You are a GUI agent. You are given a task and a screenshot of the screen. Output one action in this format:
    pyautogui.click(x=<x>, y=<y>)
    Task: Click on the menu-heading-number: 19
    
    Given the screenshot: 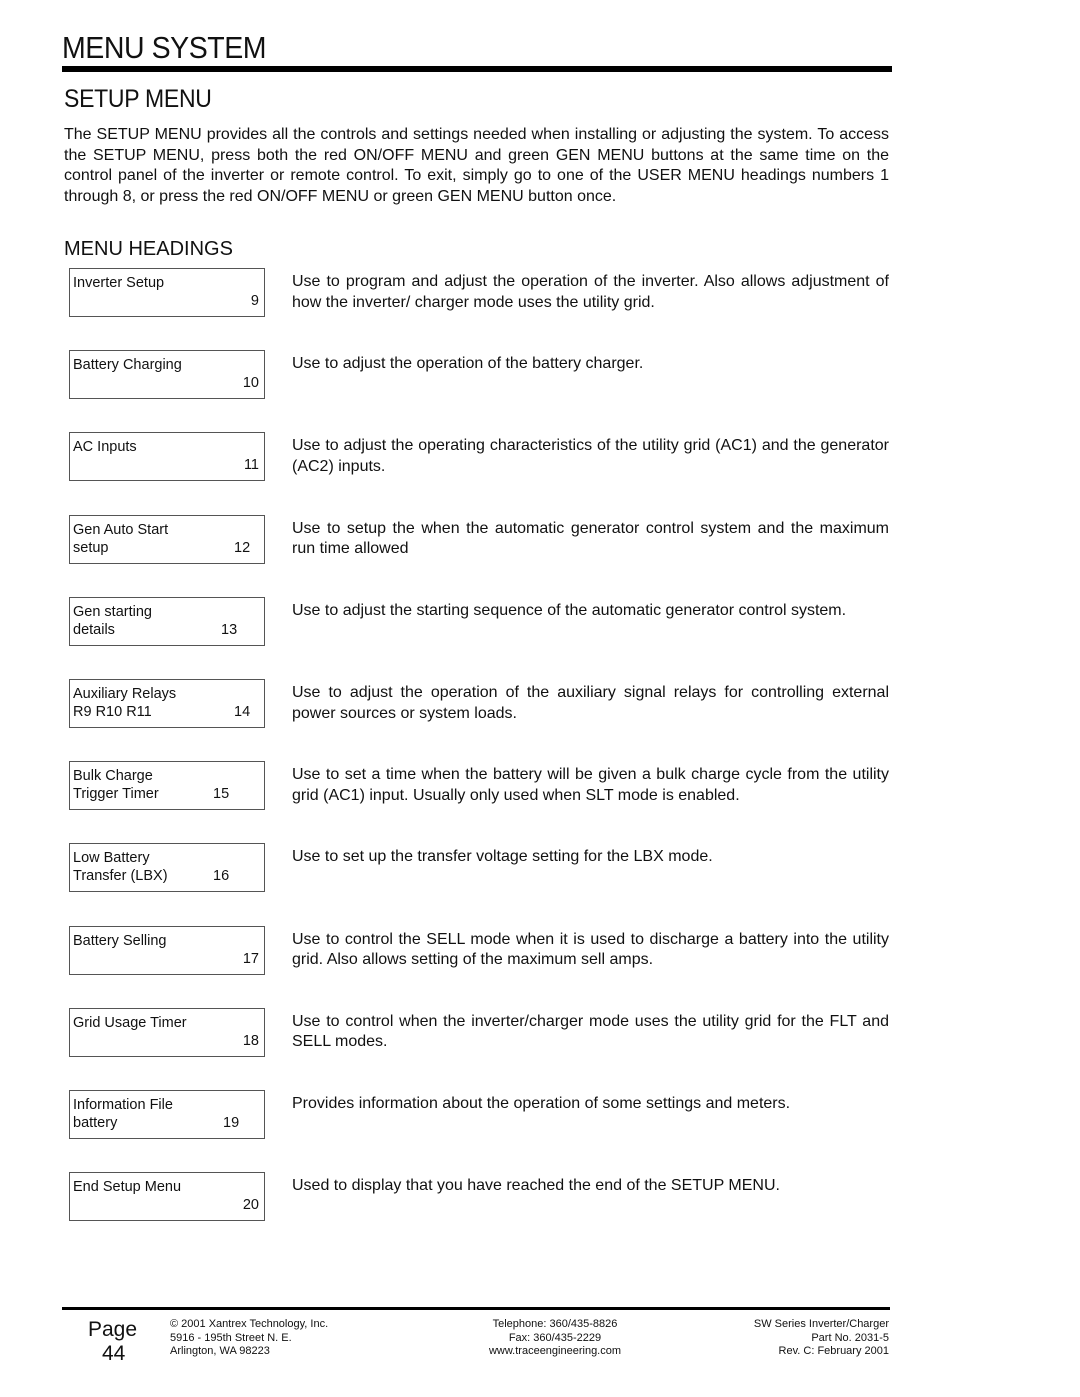 What is the action you would take?
    pyautogui.click(x=231, y=1123)
    